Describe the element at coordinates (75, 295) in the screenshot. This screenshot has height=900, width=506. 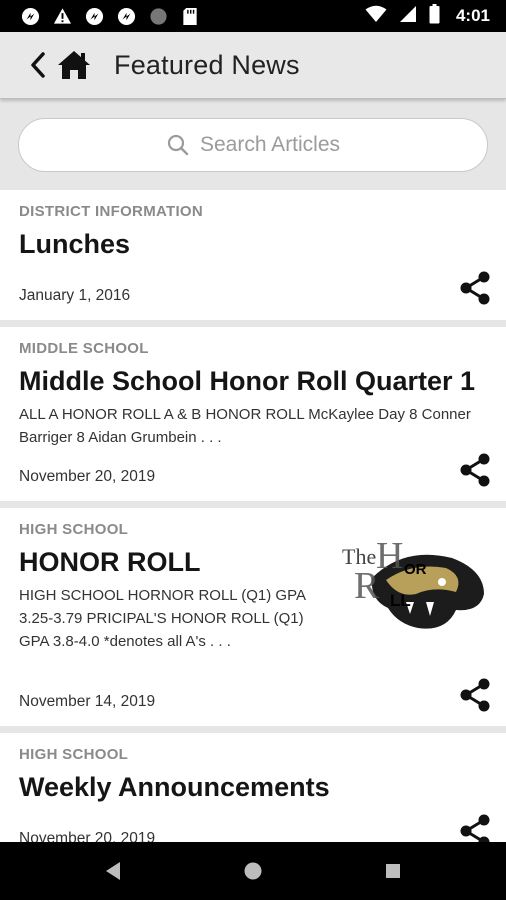
I see `article-date: January 1, 2016` at that location.